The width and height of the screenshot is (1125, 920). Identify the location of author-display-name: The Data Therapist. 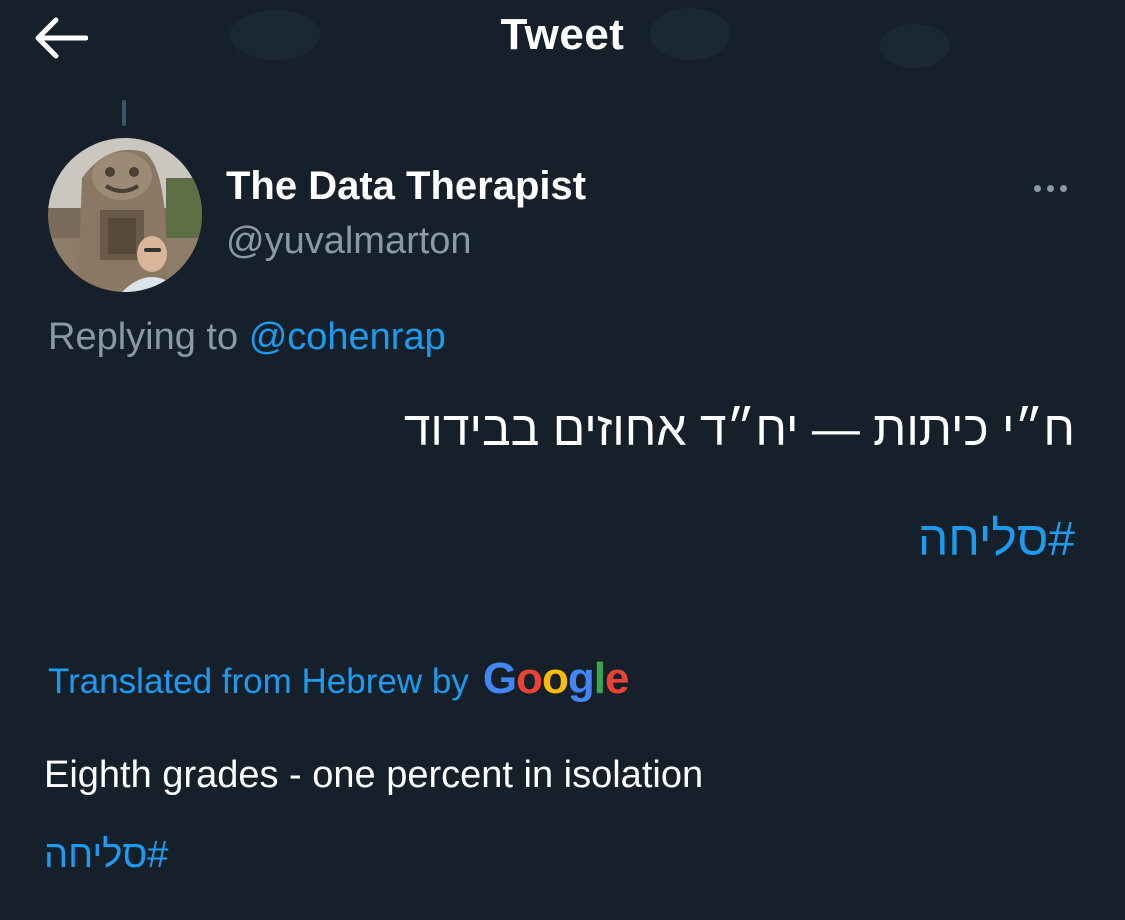
(406, 186).